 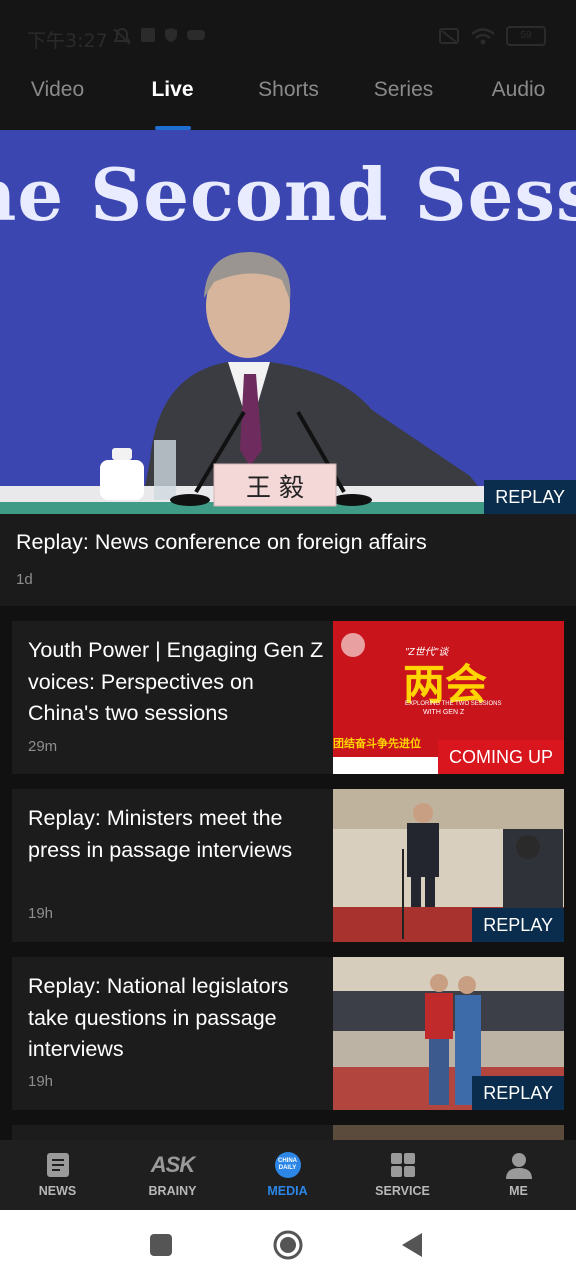 I want to click on nav-service: SERVICE, so click(x=402, y=1174).